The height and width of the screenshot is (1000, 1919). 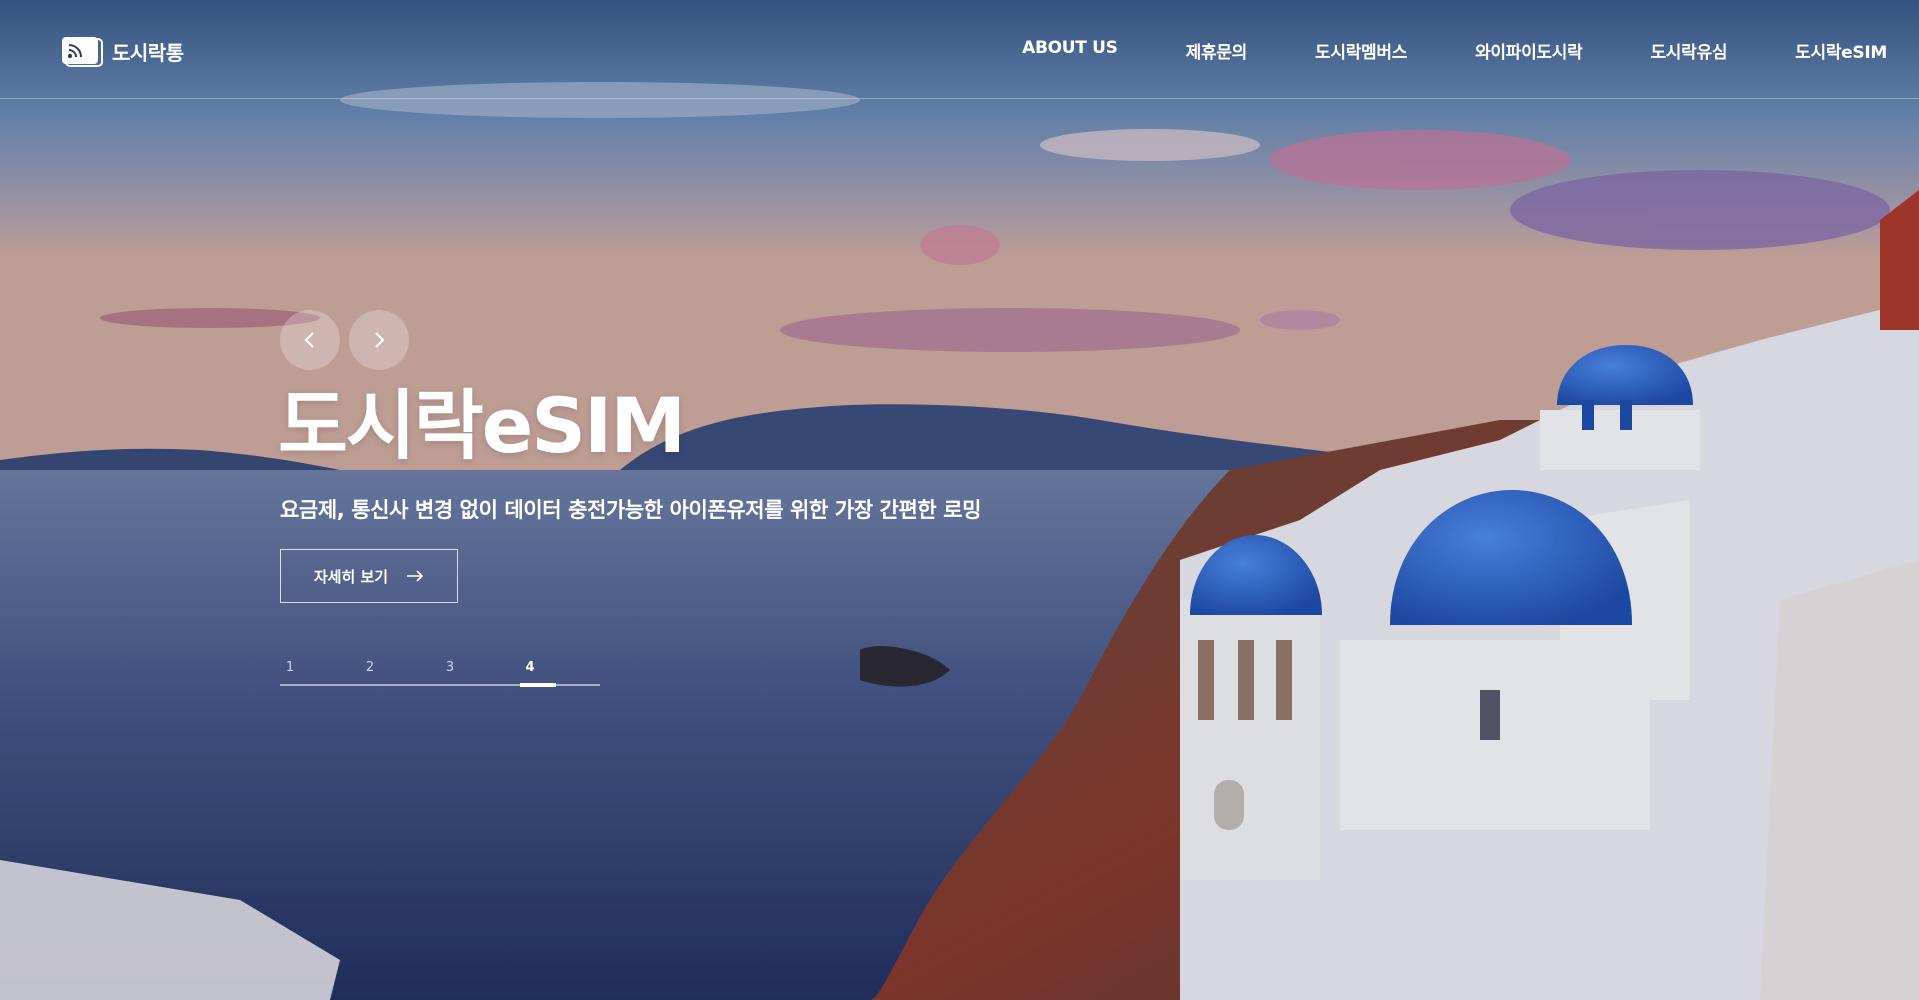 I want to click on brand-name: 도시락통, so click(x=148, y=52).